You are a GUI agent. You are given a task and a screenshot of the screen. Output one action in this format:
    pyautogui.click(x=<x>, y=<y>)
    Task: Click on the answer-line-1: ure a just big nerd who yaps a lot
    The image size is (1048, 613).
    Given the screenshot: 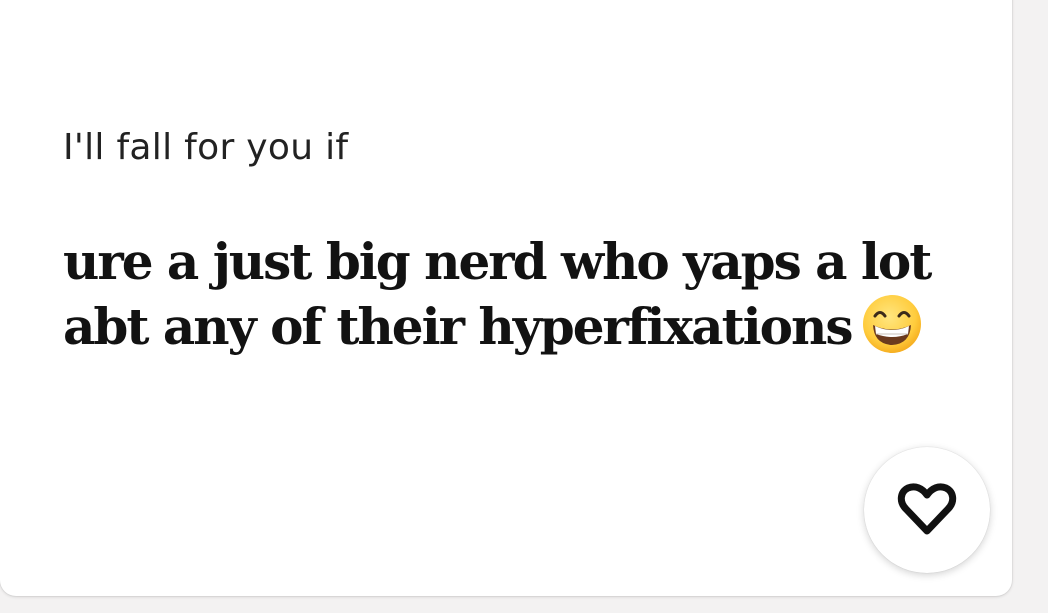 What is the action you would take?
    pyautogui.click(x=497, y=261)
    